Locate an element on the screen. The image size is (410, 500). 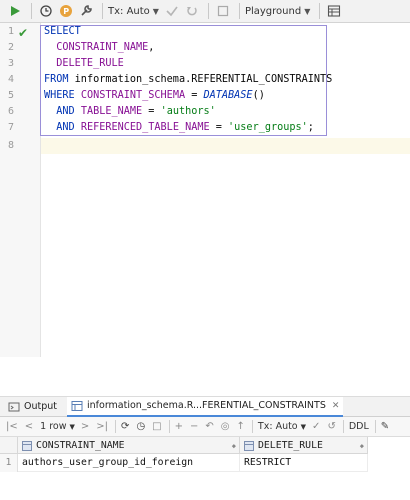
stop-icon is located at coordinates (223, 11).